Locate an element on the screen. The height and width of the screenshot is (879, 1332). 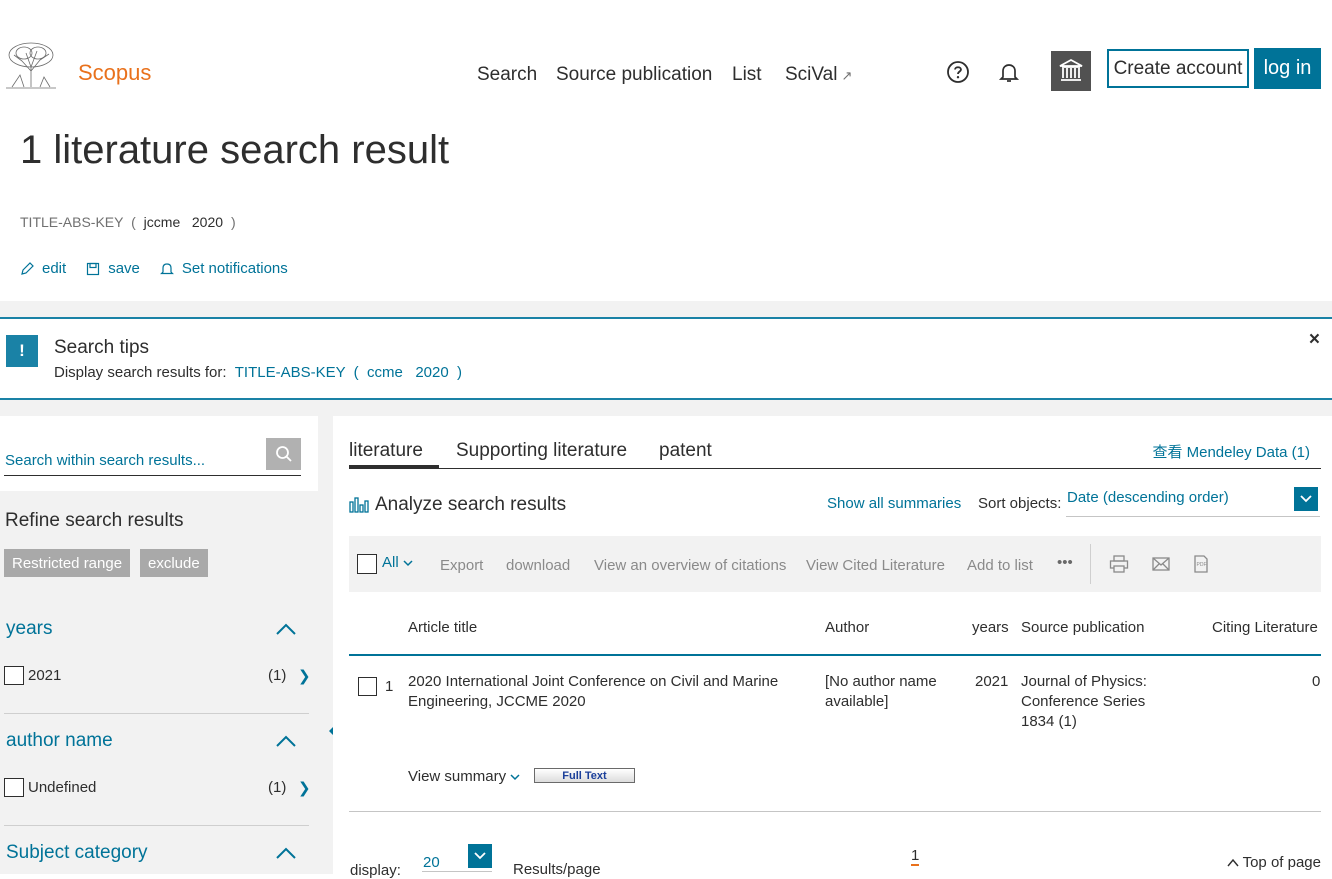
source-line: Journal of Physics: is located at coordinates (1084, 681).